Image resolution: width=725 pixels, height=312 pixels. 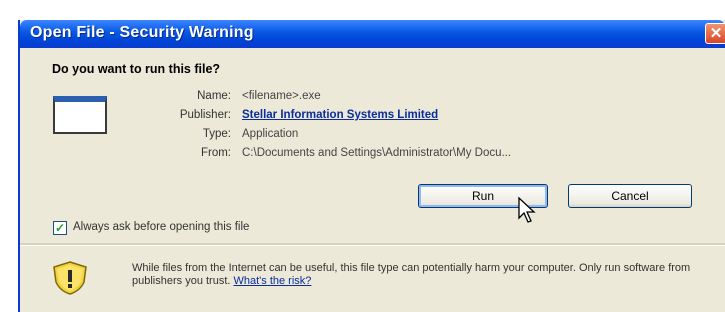 I want to click on from-label: From:, so click(x=215, y=153).